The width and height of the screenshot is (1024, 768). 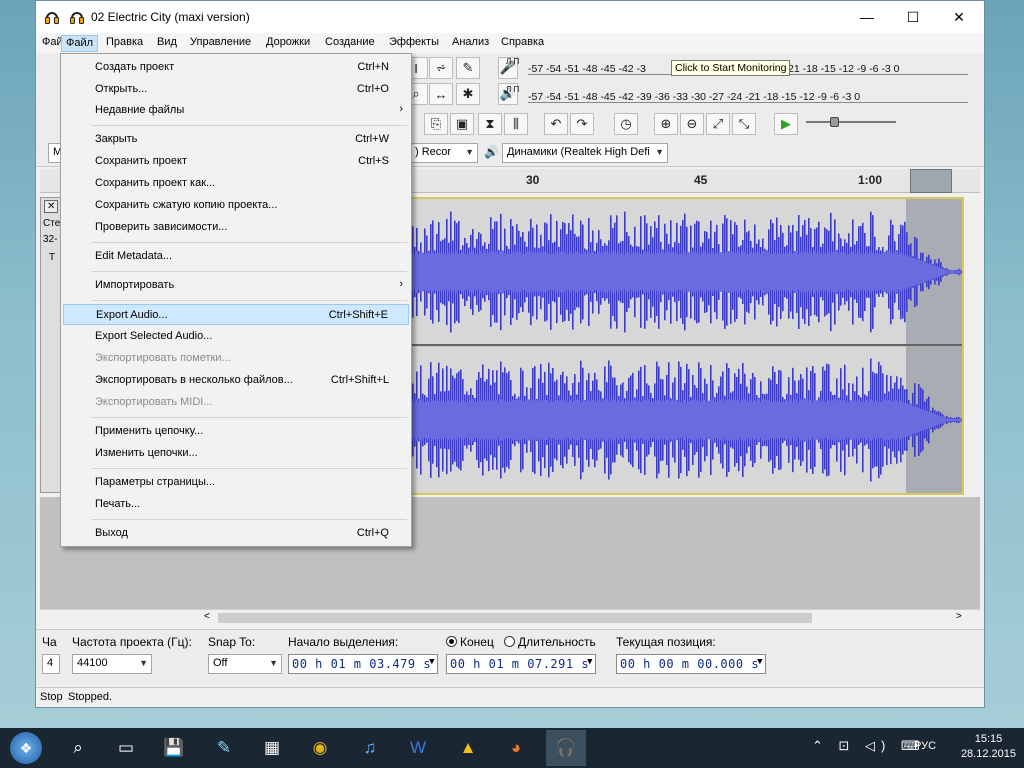 What do you see at coordinates (566, 748) in the screenshot?
I see `audacity-taskbar-headphones-icon: 🎧` at bounding box center [566, 748].